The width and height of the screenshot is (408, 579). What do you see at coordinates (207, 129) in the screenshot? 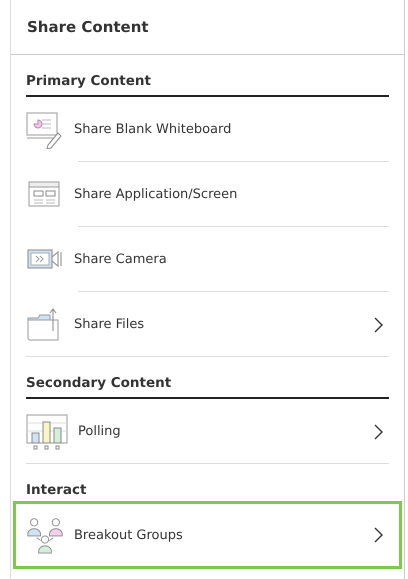
I see `menu-item: Share Blank Whiteboard` at bounding box center [207, 129].